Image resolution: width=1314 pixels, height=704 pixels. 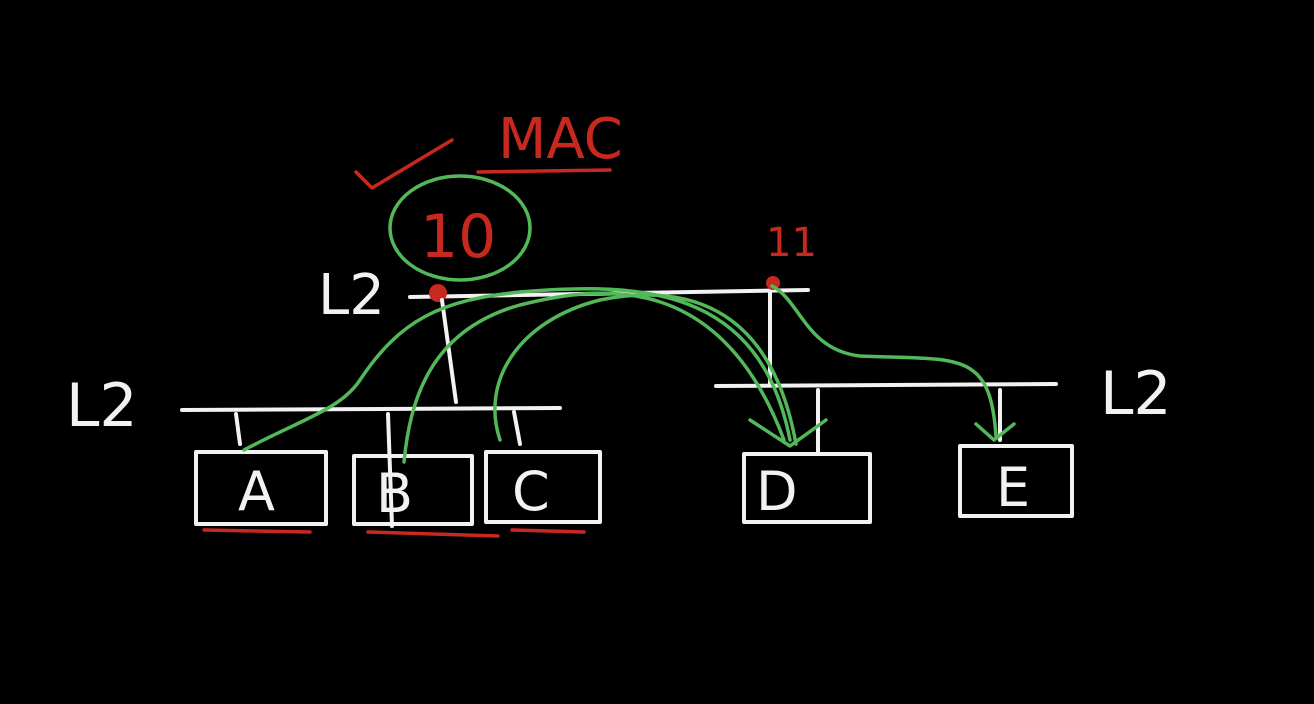 I want to click on host-b-underline, so click(x=433, y=534).